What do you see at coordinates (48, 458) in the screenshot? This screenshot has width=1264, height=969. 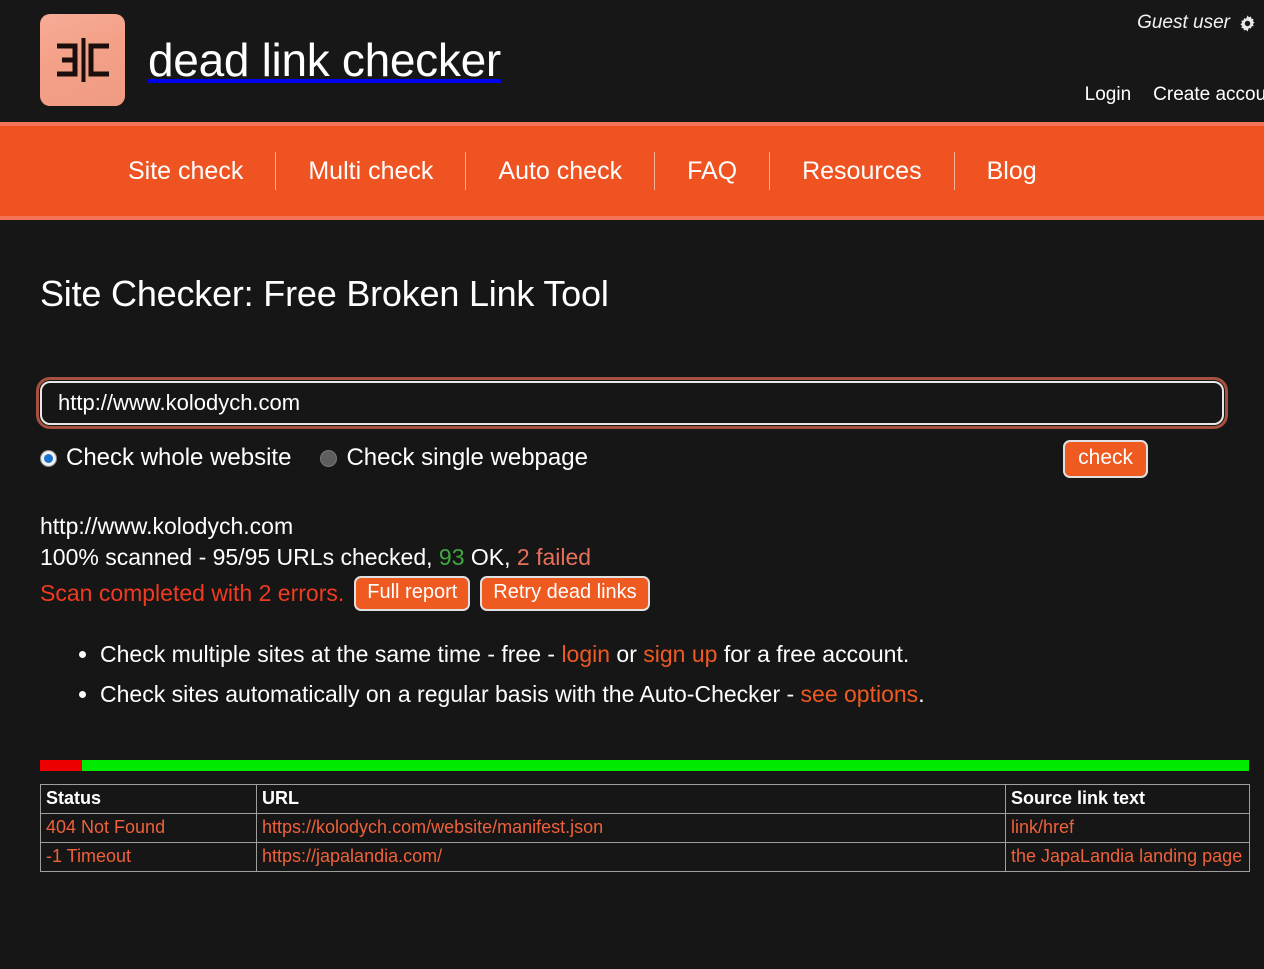 I see `radio-selected-icon` at bounding box center [48, 458].